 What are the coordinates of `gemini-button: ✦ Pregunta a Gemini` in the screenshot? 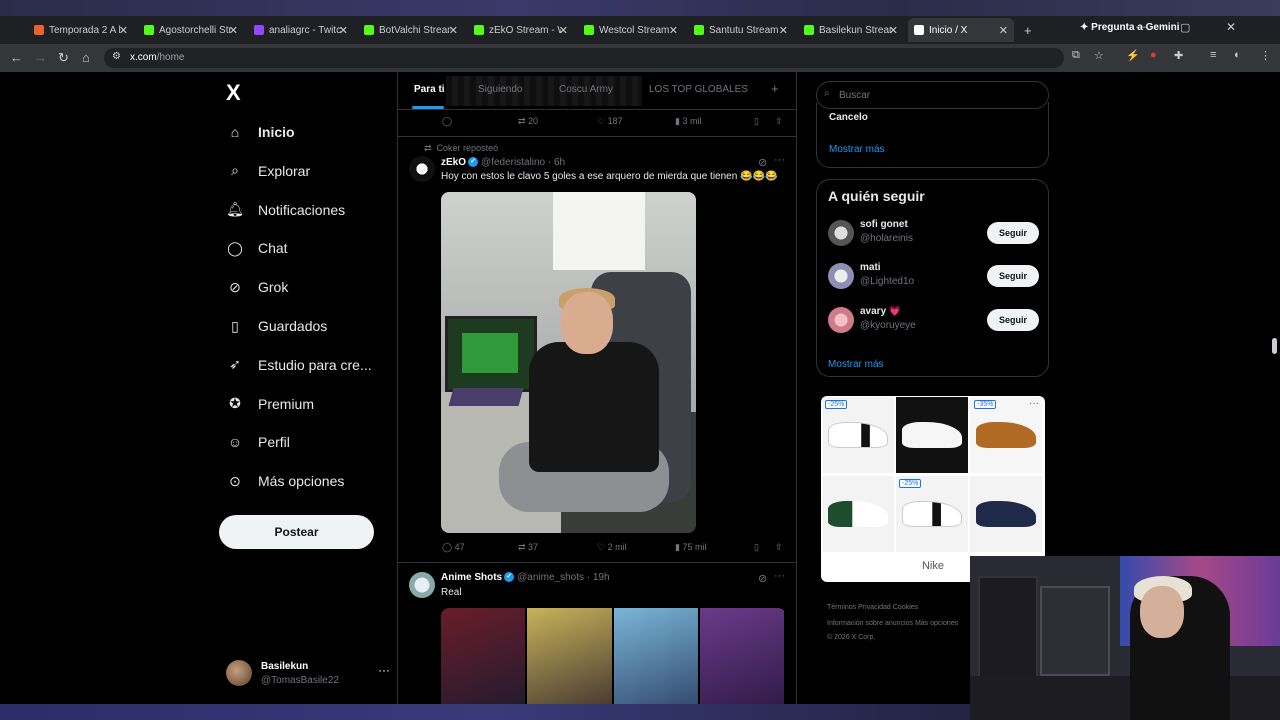 It's located at (1130, 27).